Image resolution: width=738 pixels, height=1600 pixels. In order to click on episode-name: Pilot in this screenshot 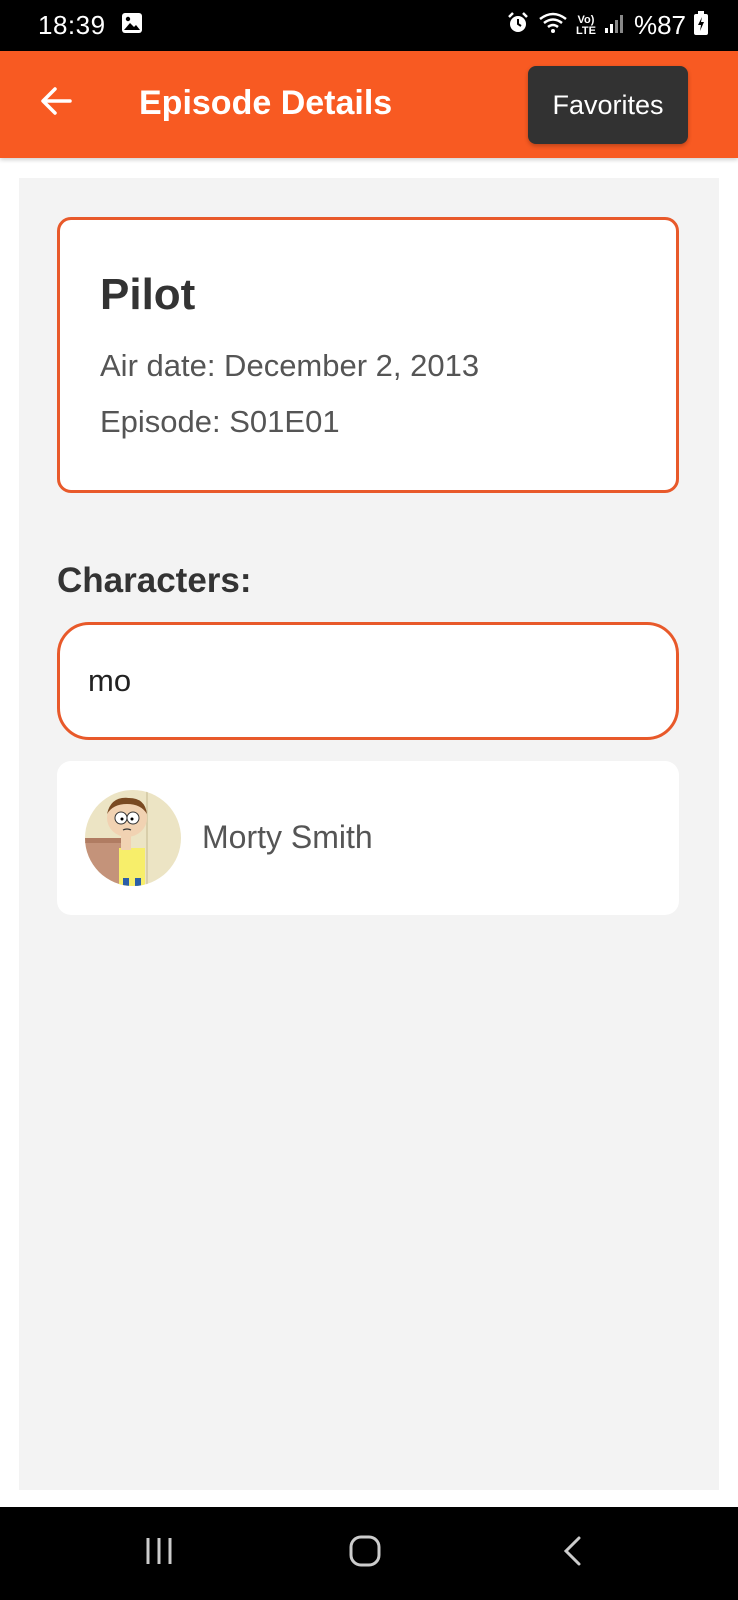, I will do `click(148, 294)`.